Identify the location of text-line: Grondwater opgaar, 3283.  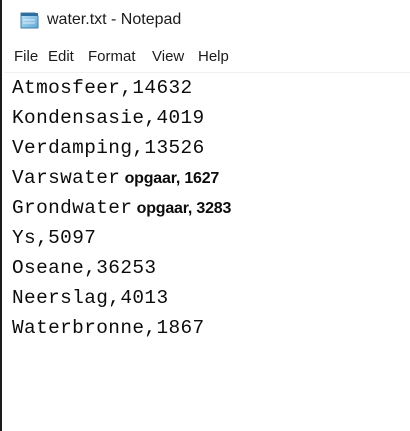
(122, 208).